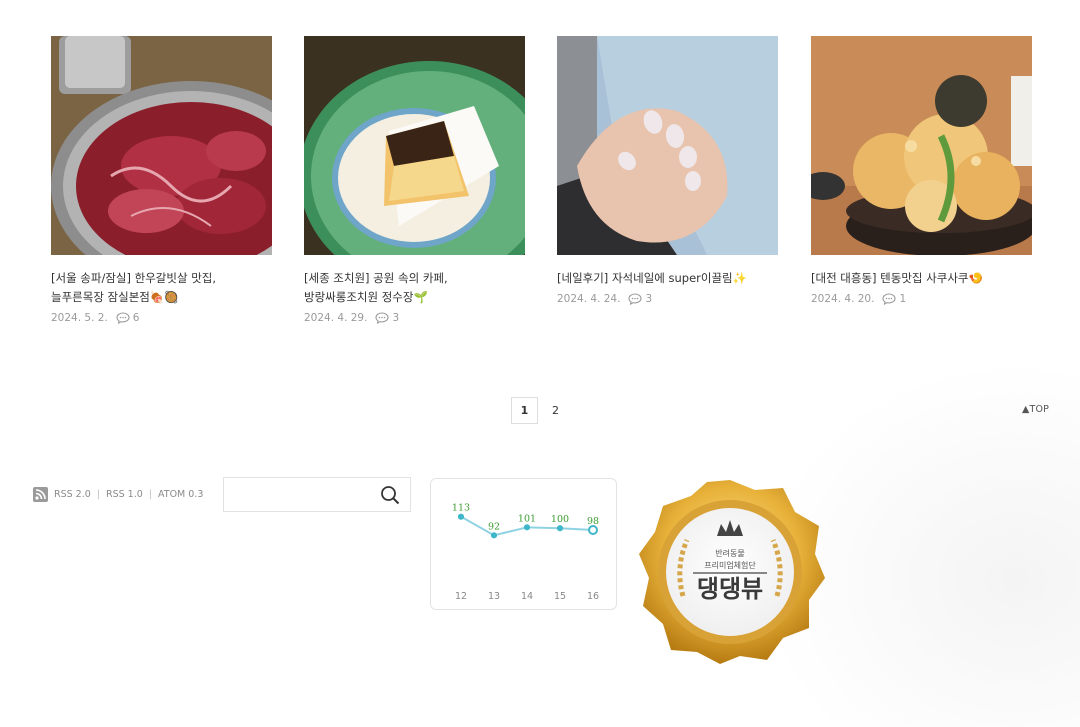  Describe the element at coordinates (79, 318) in the screenshot. I see `post-date: 2024. 5. 2.` at that location.